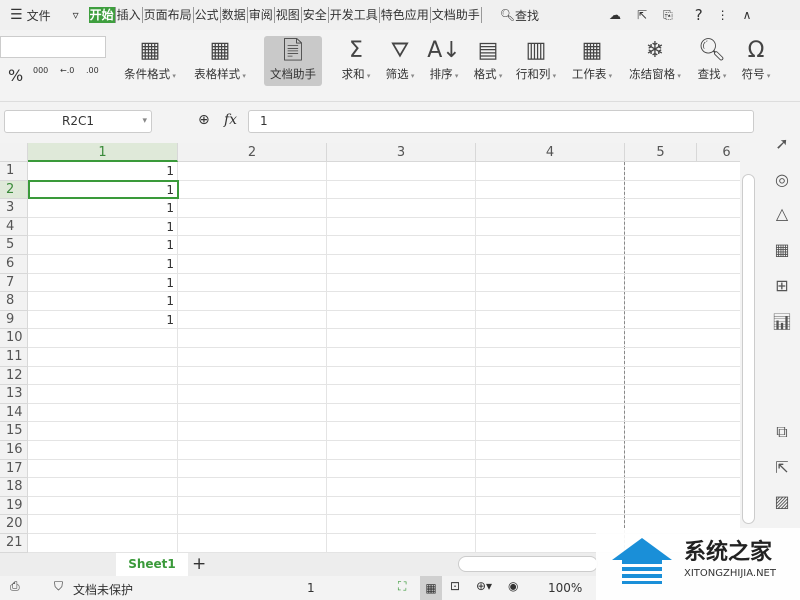 This screenshot has width=800, height=600. What do you see at coordinates (288, 15) in the screenshot?
I see `menu-tab: 视图` at bounding box center [288, 15].